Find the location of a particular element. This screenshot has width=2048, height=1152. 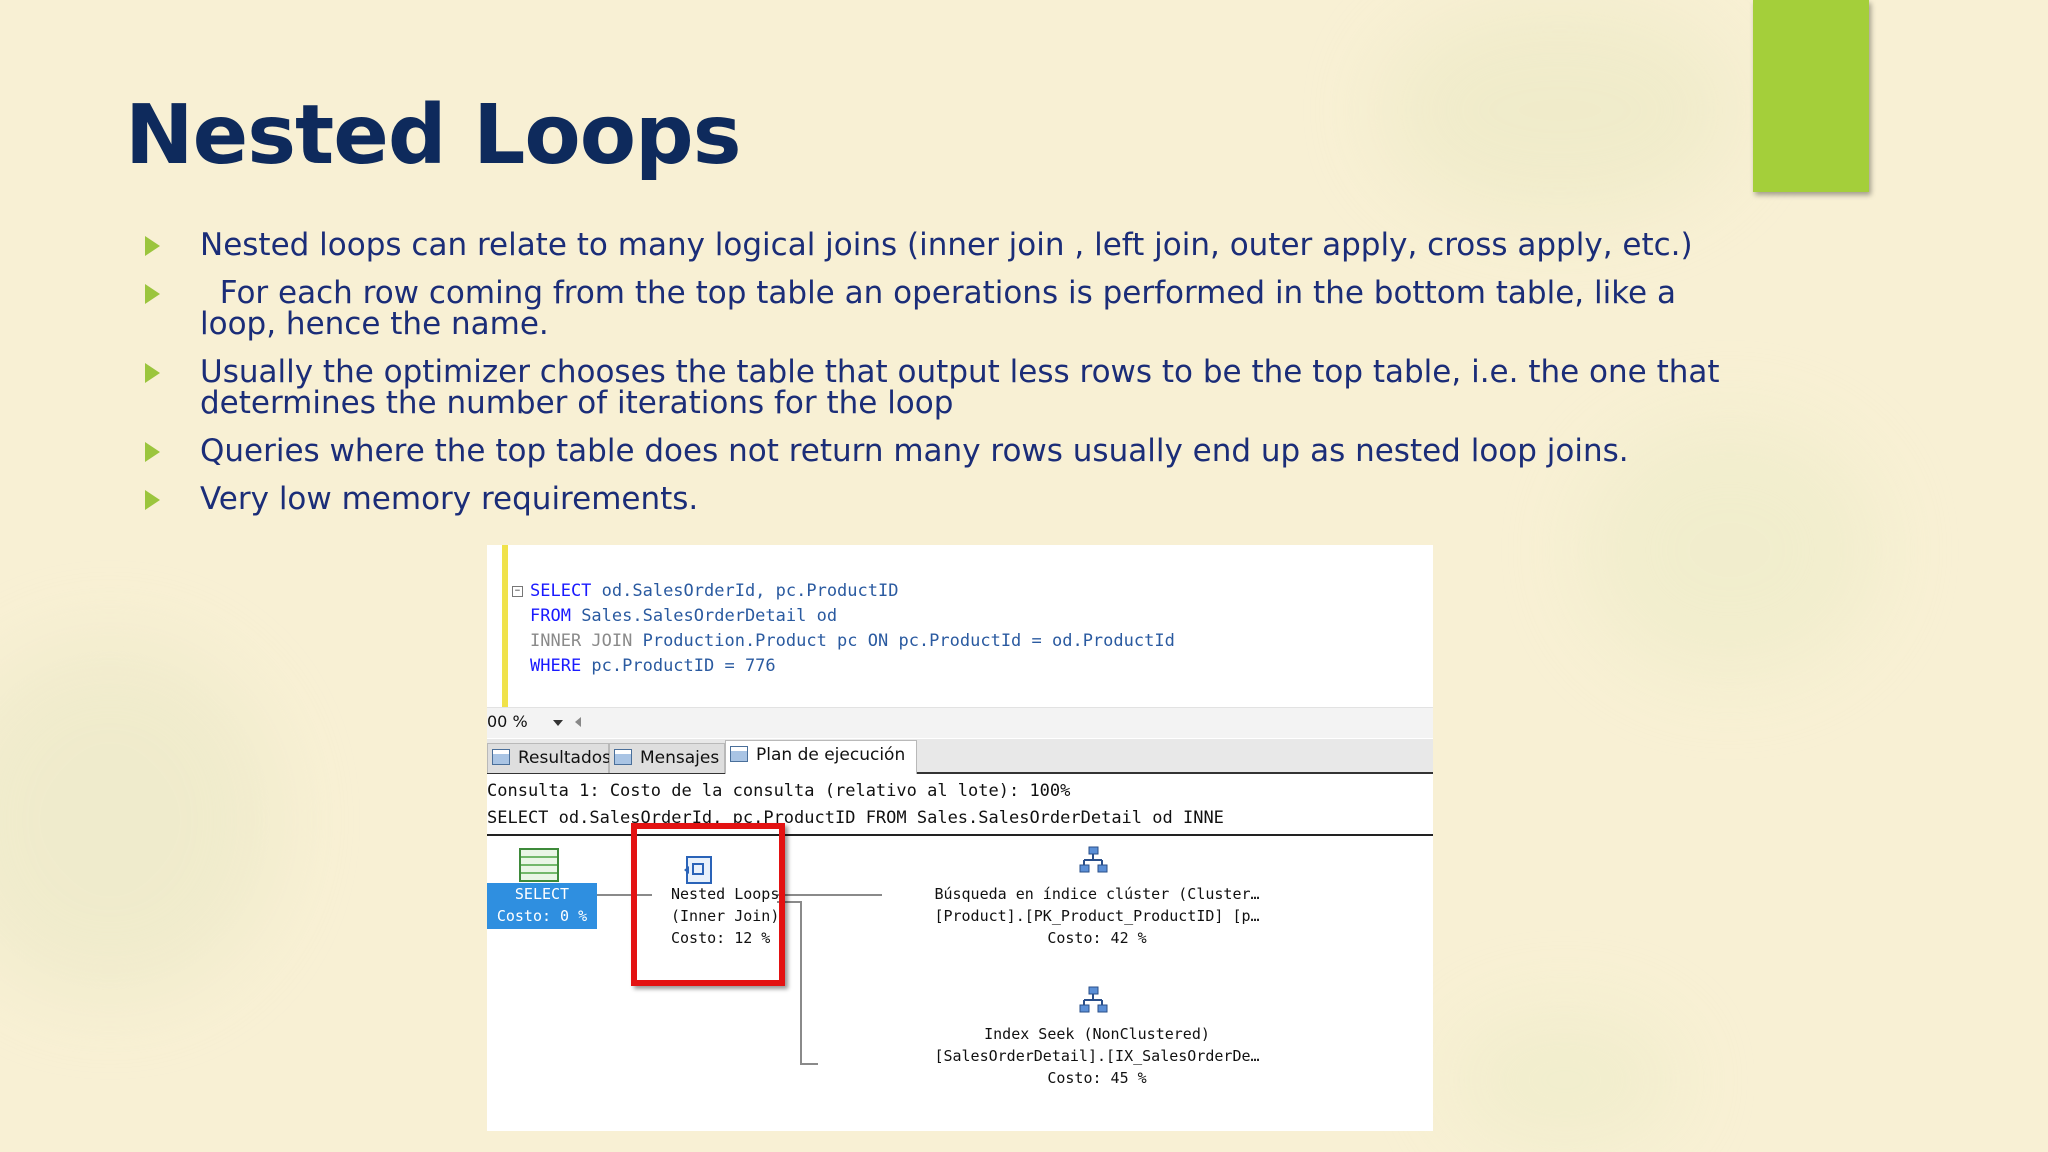

messages-icon is located at coordinates (623, 757).